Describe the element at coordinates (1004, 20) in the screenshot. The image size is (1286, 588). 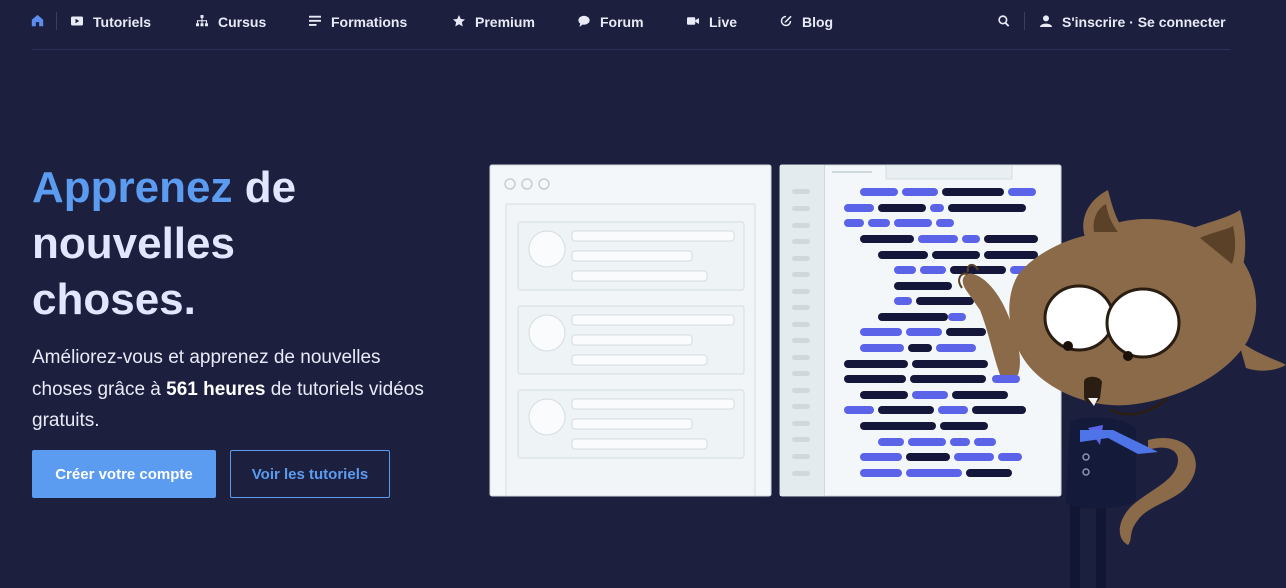
I see `search-icon` at that location.